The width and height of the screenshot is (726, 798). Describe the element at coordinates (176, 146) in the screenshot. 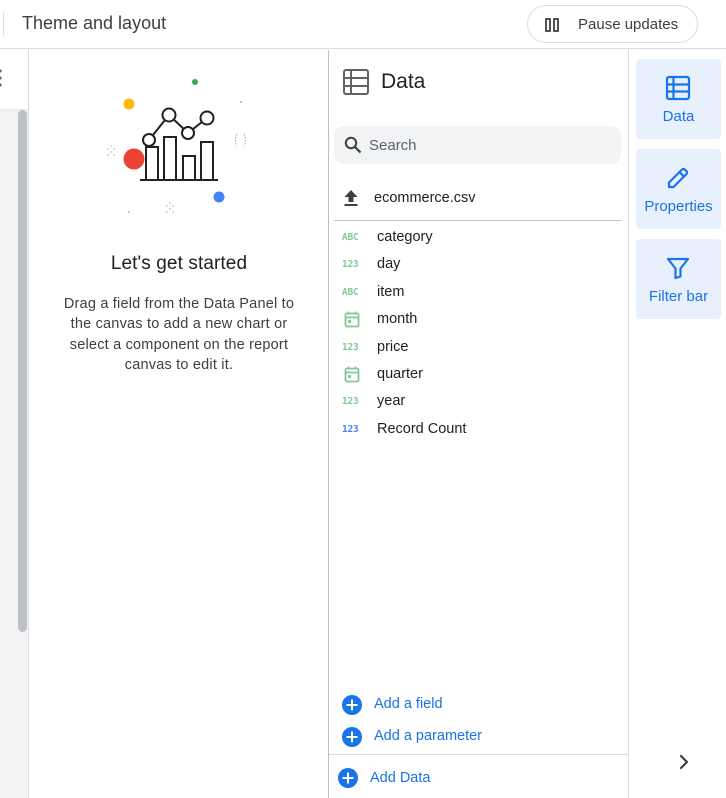

I see `get-started-chart-illustration` at that location.